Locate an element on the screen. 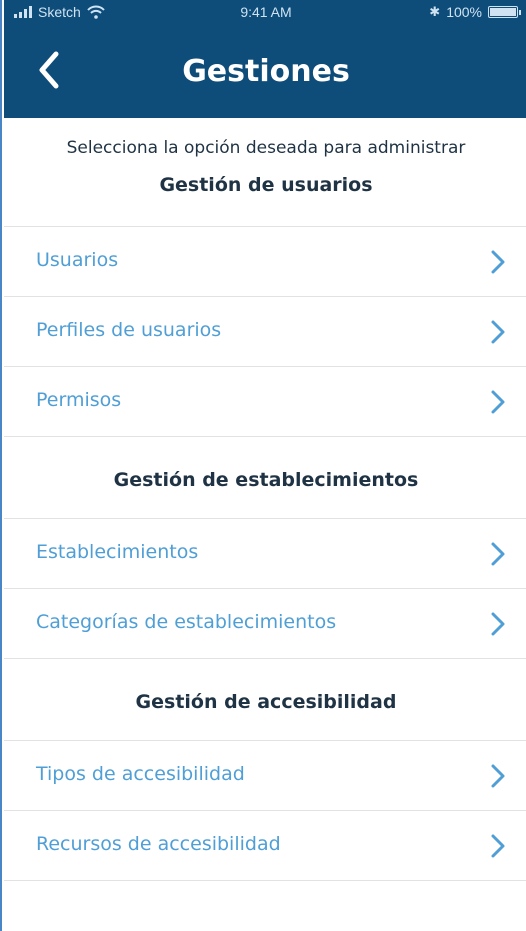 The height and width of the screenshot is (931, 526). nav-bar: Gestiones is located at coordinates (265, 73).